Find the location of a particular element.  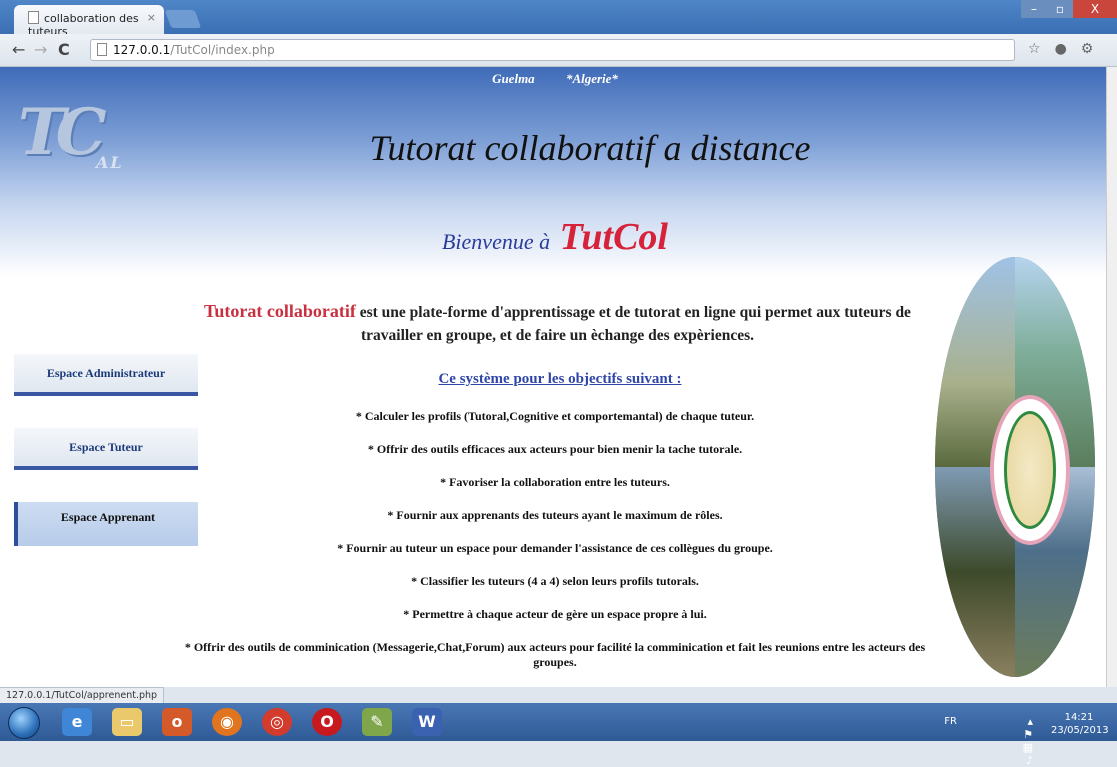

toolbar-icons: ☆ ● ⚙ is located at coordinates (1067, 49).